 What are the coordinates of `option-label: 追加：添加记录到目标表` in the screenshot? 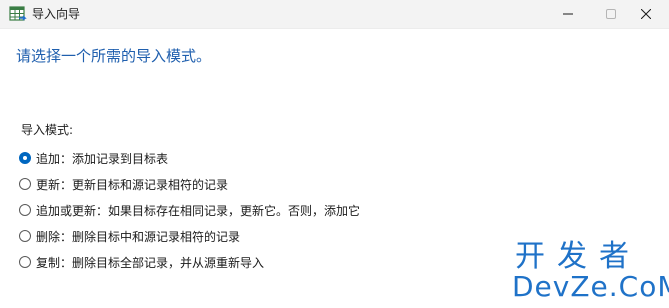 It's located at (102, 158).